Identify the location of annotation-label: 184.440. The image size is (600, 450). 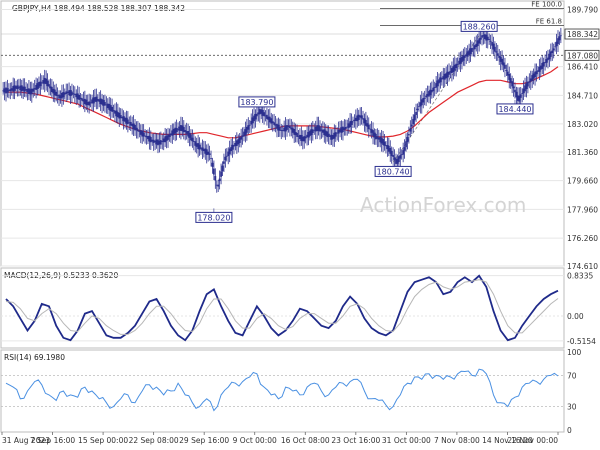
(514, 109).